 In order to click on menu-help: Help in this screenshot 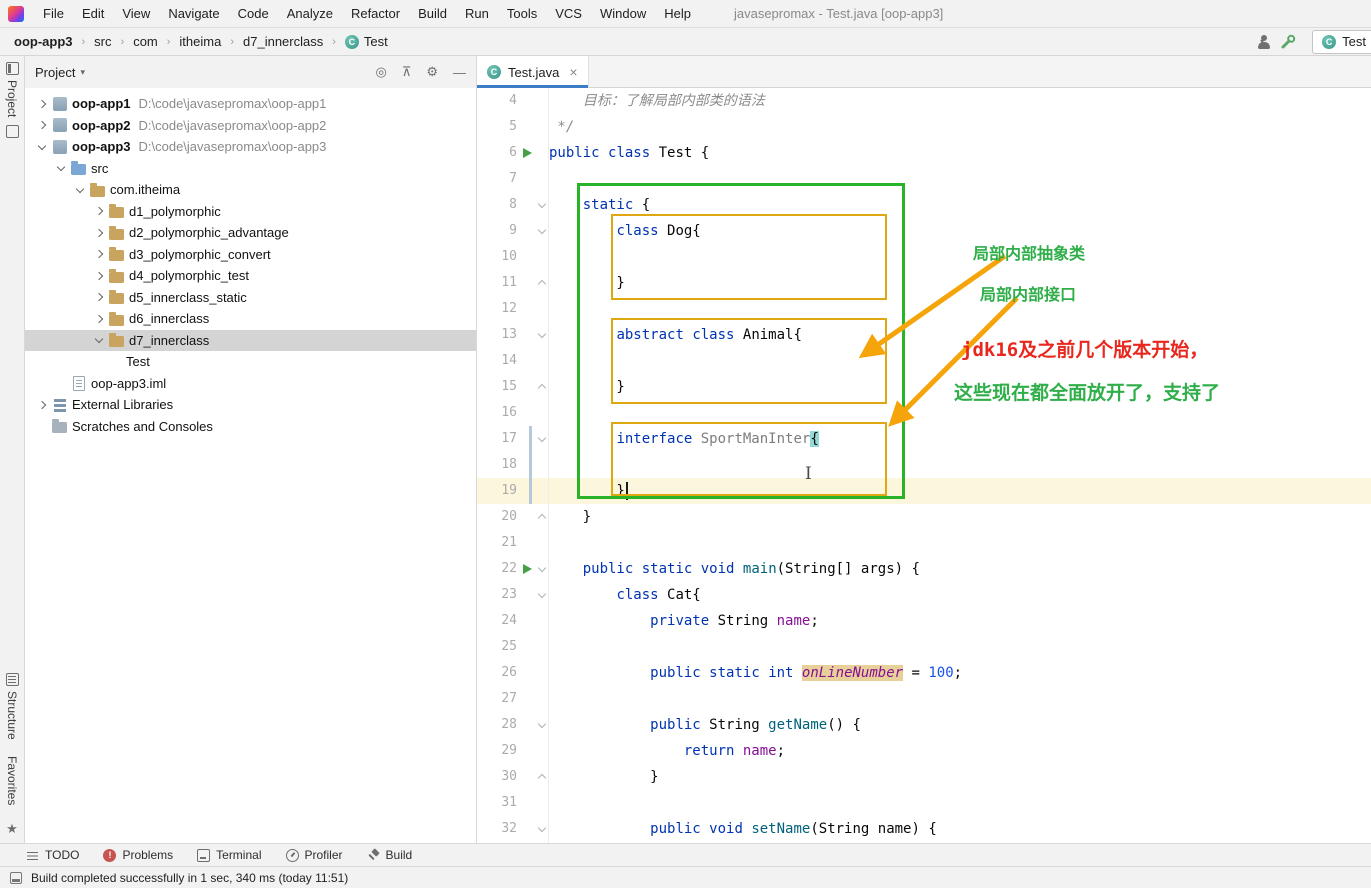, I will do `click(677, 13)`.